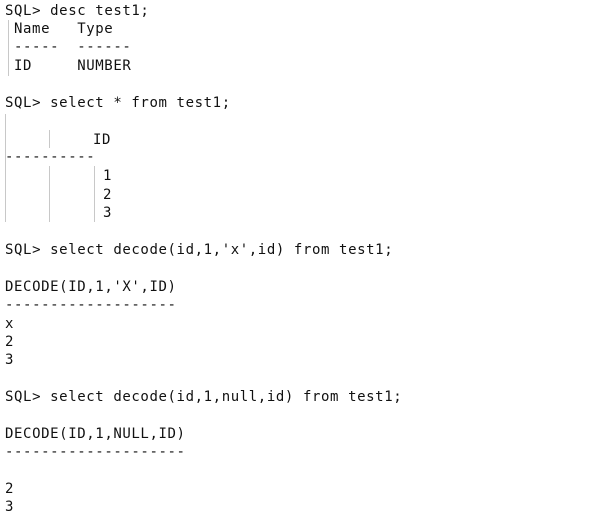  Describe the element at coordinates (73, 66) in the screenshot. I see `desc-row: ID NUMBER` at that location.